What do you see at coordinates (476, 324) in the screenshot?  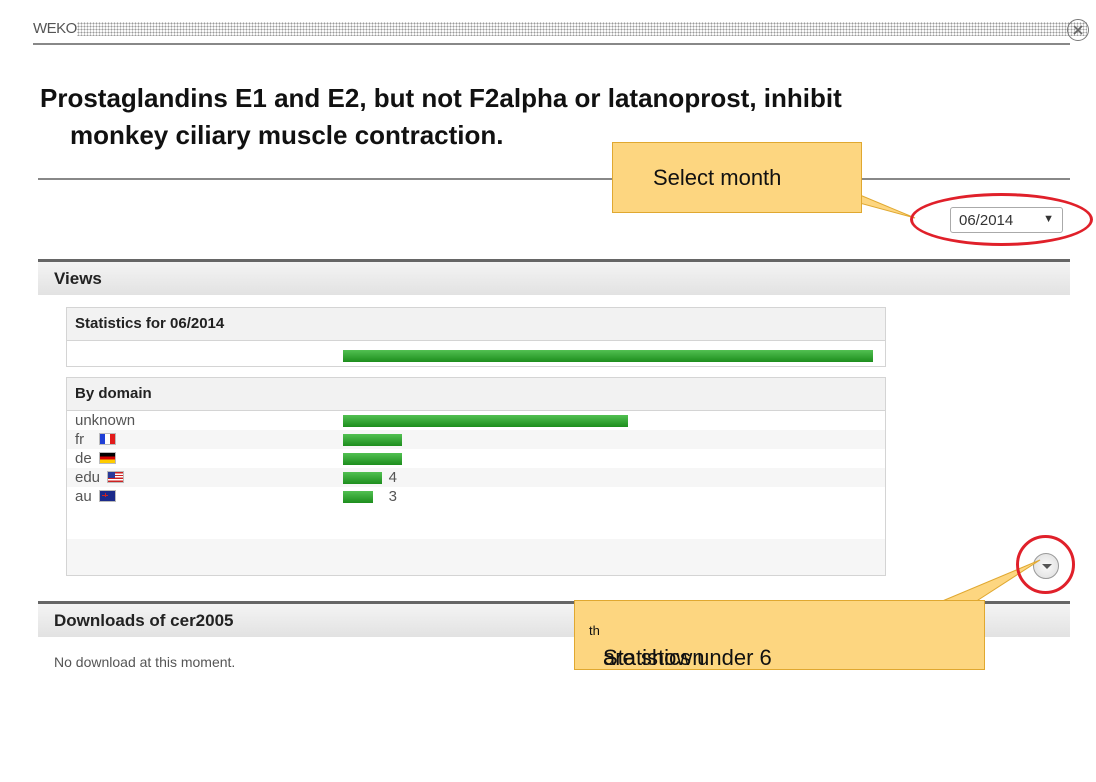 I see `statistics-panel-head: Statistics for 06/2014` at bounding box center [476, 324].